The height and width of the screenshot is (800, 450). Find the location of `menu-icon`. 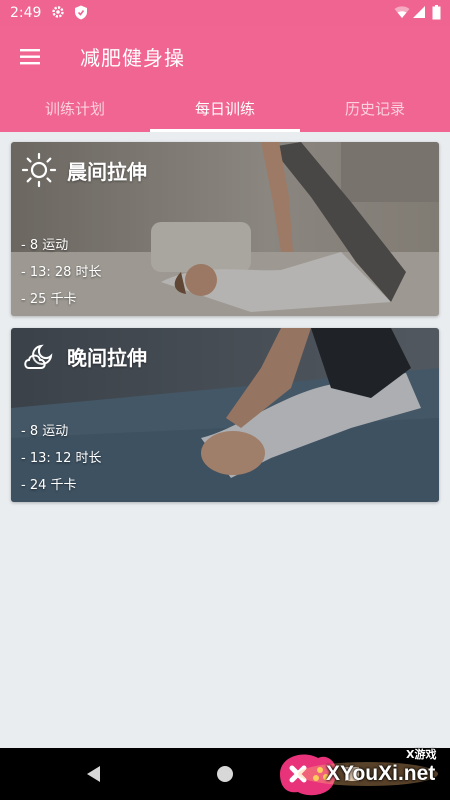

menu-icon is located at coordinates (30, 57).